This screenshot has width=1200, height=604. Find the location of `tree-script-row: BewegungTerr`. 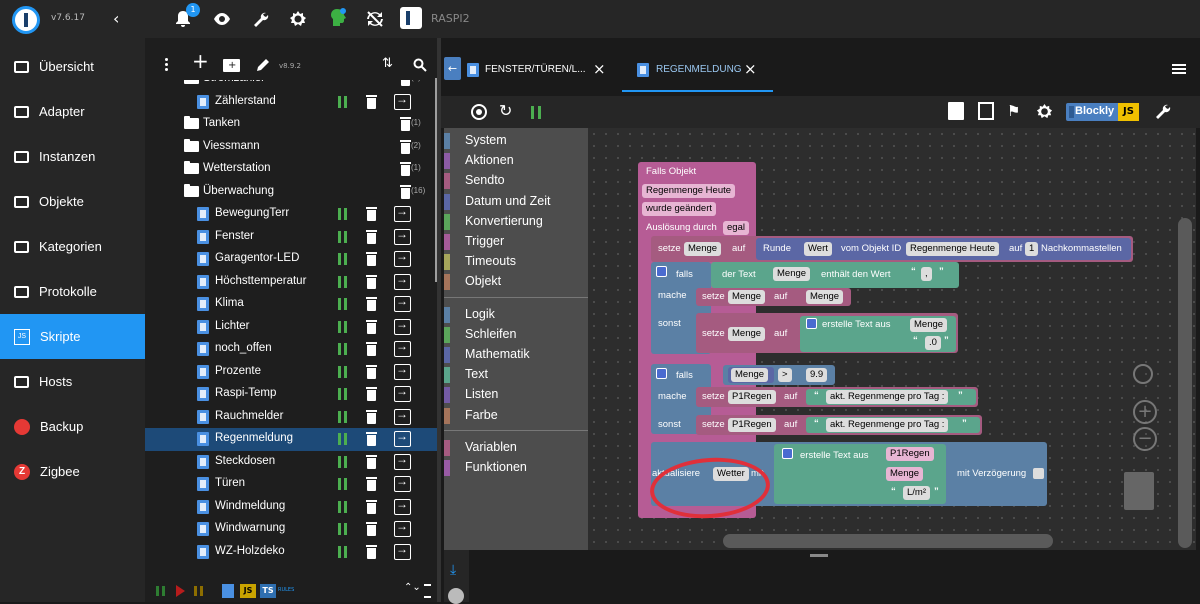

tree-script-row: BewegungTerr is located at coordinates (291, 214).